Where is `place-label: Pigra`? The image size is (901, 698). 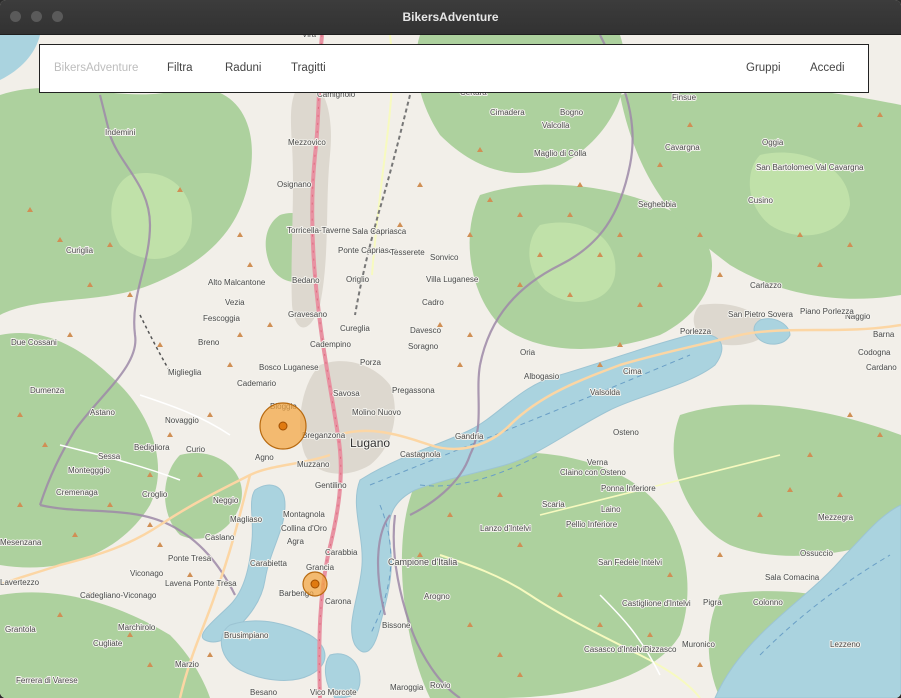 place-label: Pigra is located at coordinates (712, 602).